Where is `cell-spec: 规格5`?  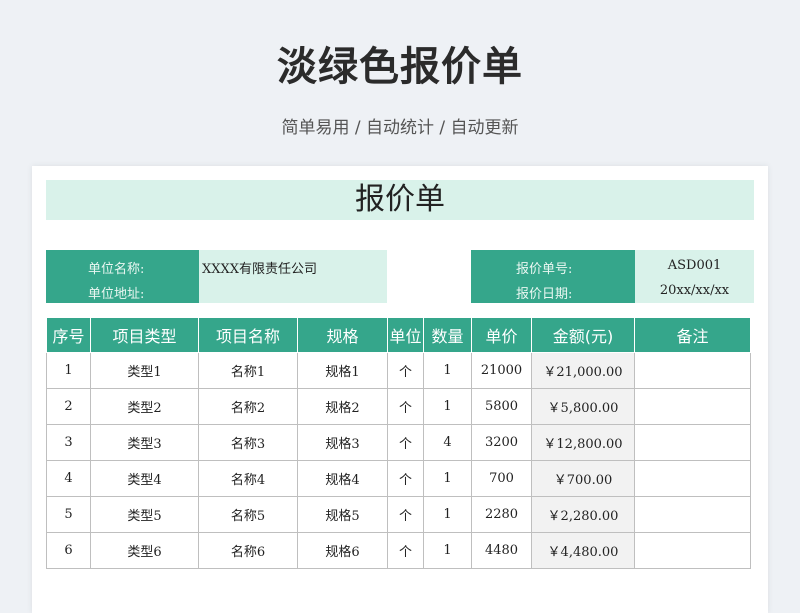
cell-spec: 规格5 is located at coordinates (342, 514).